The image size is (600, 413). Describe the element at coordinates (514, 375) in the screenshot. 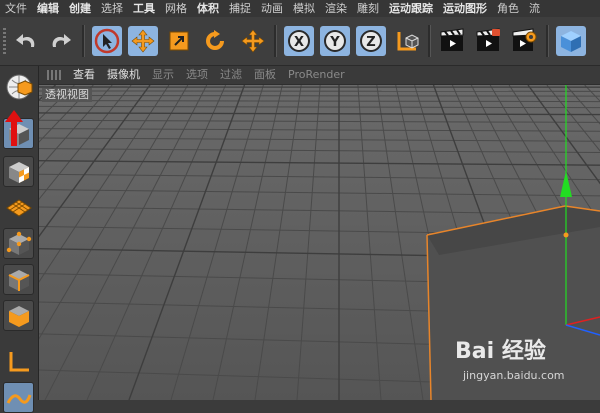

I see `watermark-url: jingyan.baidu.com` at that location.